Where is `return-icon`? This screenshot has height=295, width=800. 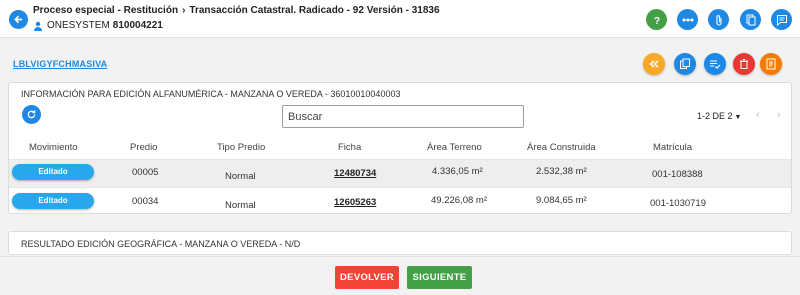 return-icon is located at coordinates (654, 64).